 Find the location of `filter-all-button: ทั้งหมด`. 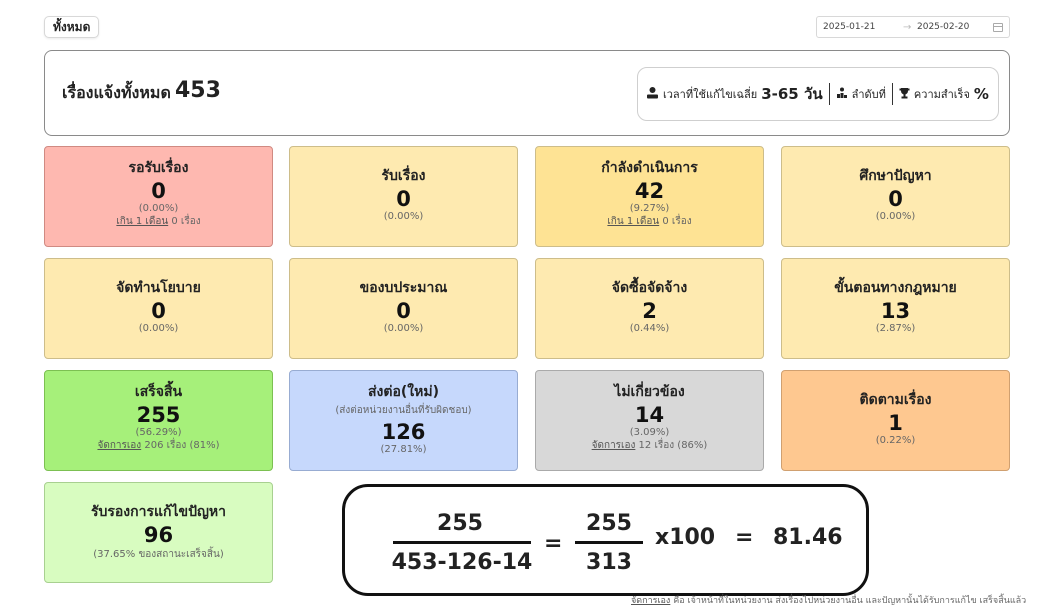

filter-all-button: ทั้งหมด is located at coordinates (72, 27).